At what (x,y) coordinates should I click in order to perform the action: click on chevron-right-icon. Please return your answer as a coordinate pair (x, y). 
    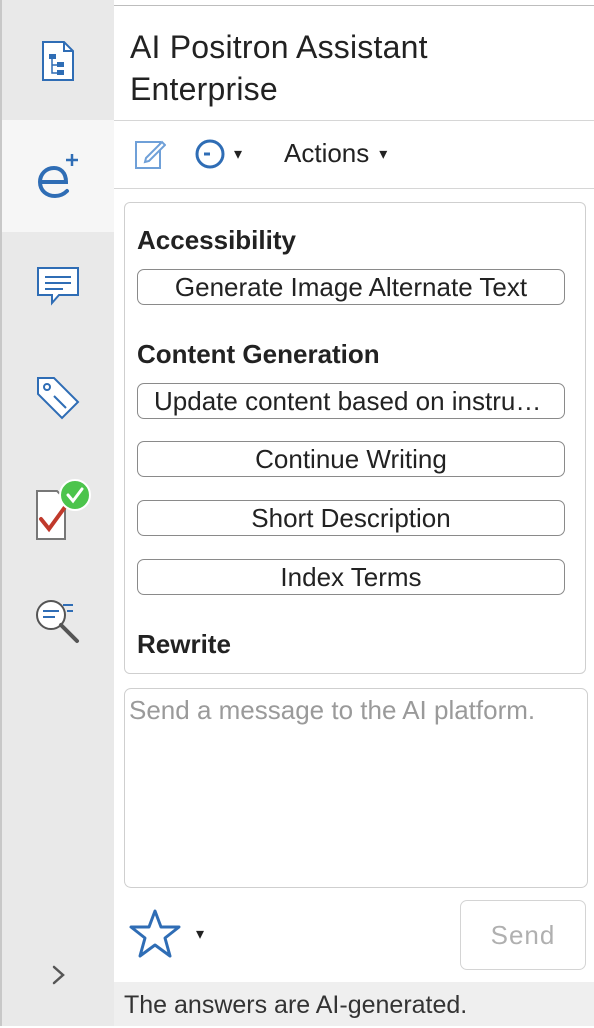
    Looking at the image, I should click on (58, 975).